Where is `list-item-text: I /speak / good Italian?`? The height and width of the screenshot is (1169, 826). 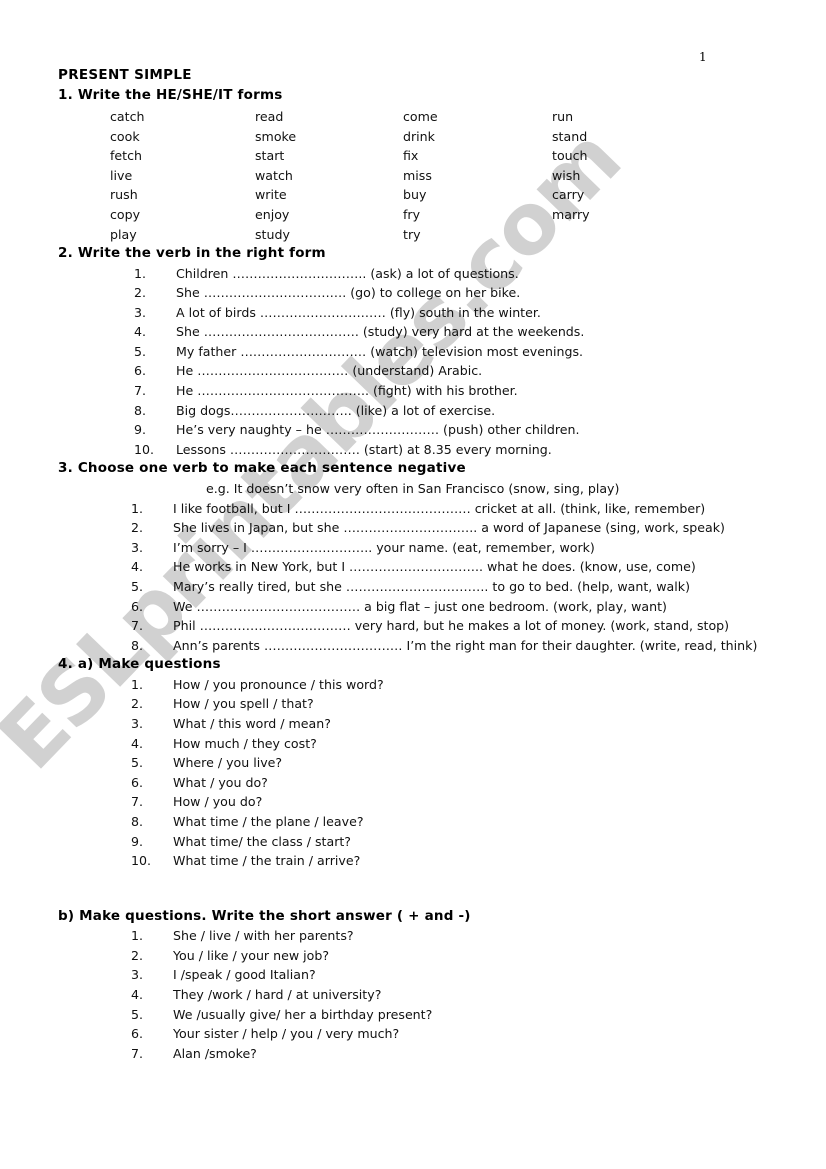 list-item-text: I /speak / good Italian? is located at coordinates (244, 975).